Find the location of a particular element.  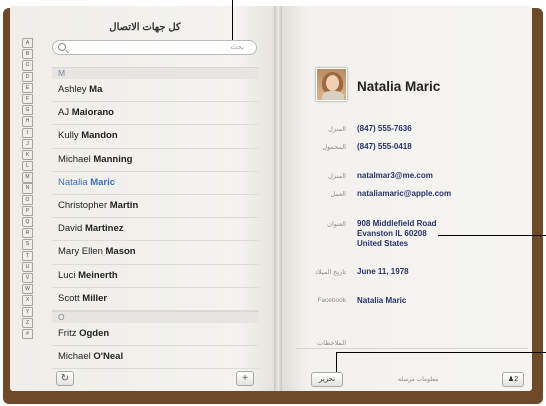

refresh-button: ↻ is located at coordinates (65, 378).